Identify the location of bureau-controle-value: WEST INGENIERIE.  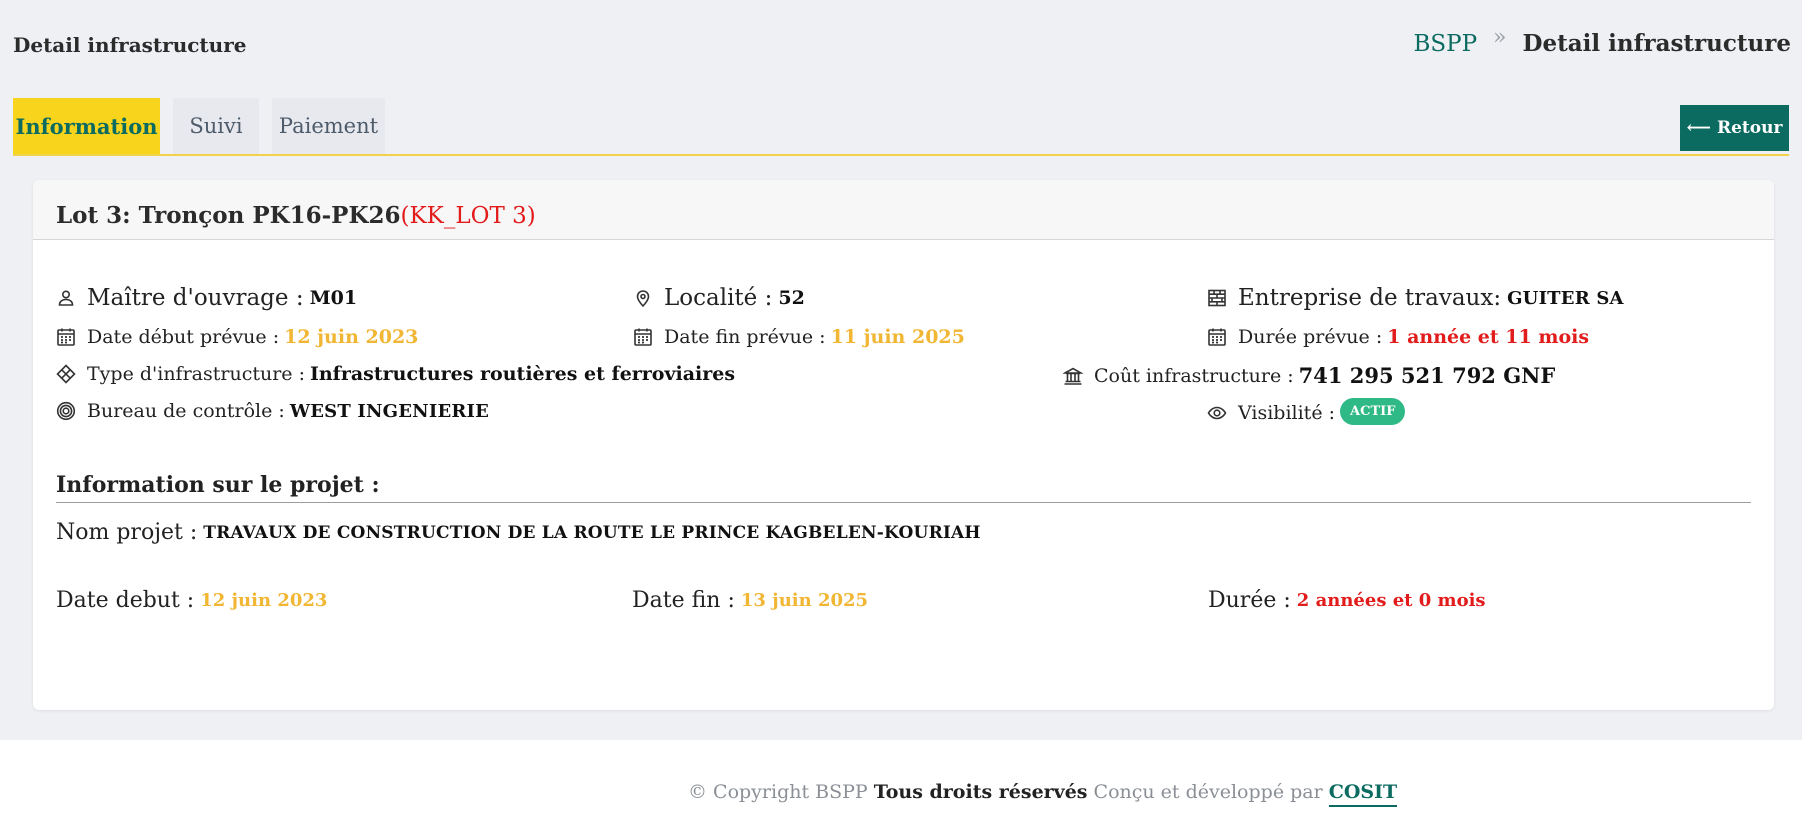
(389, 411).